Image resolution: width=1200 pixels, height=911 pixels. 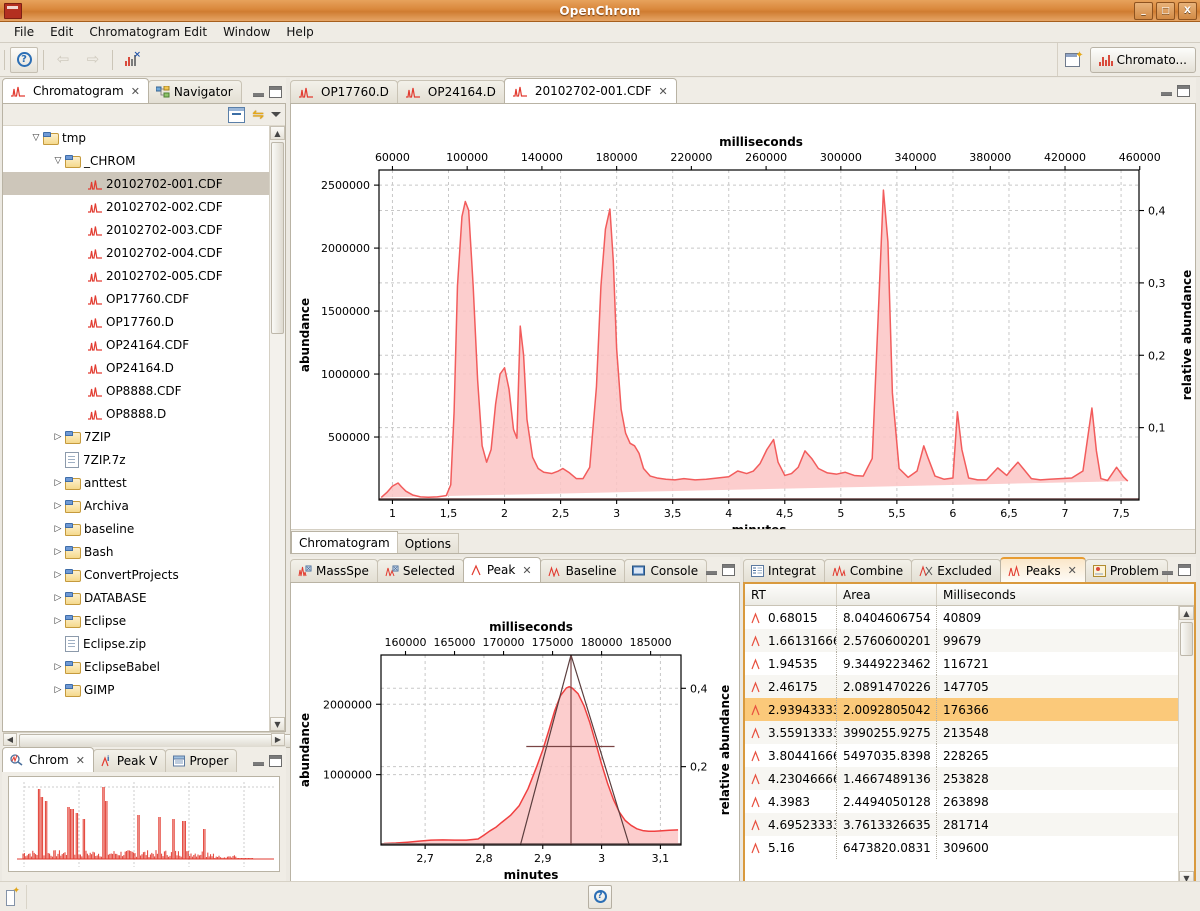 What do you see at coordinates (136, 229) in the screenshot?
I see `tree-item: 20102702-003.CDF` at bounding box center [136, 229].